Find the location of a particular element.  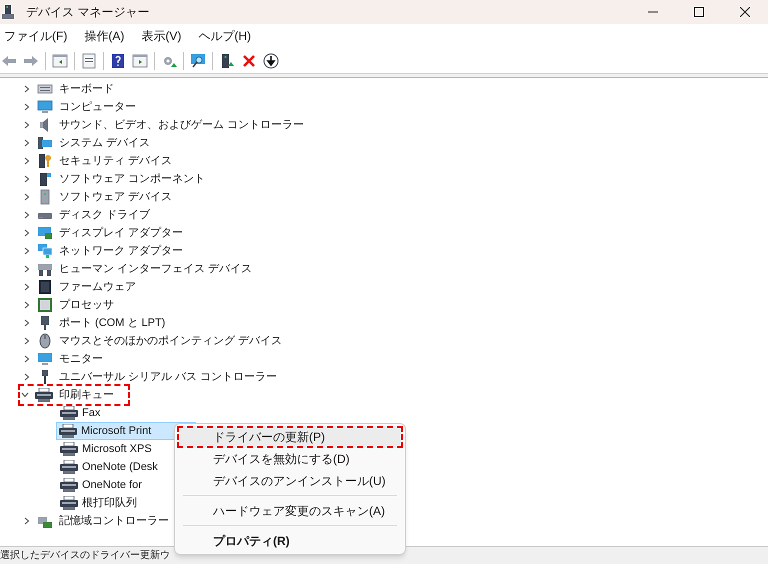

tree-item: ネットワーク アダプター is located at coordinates (121, 251).